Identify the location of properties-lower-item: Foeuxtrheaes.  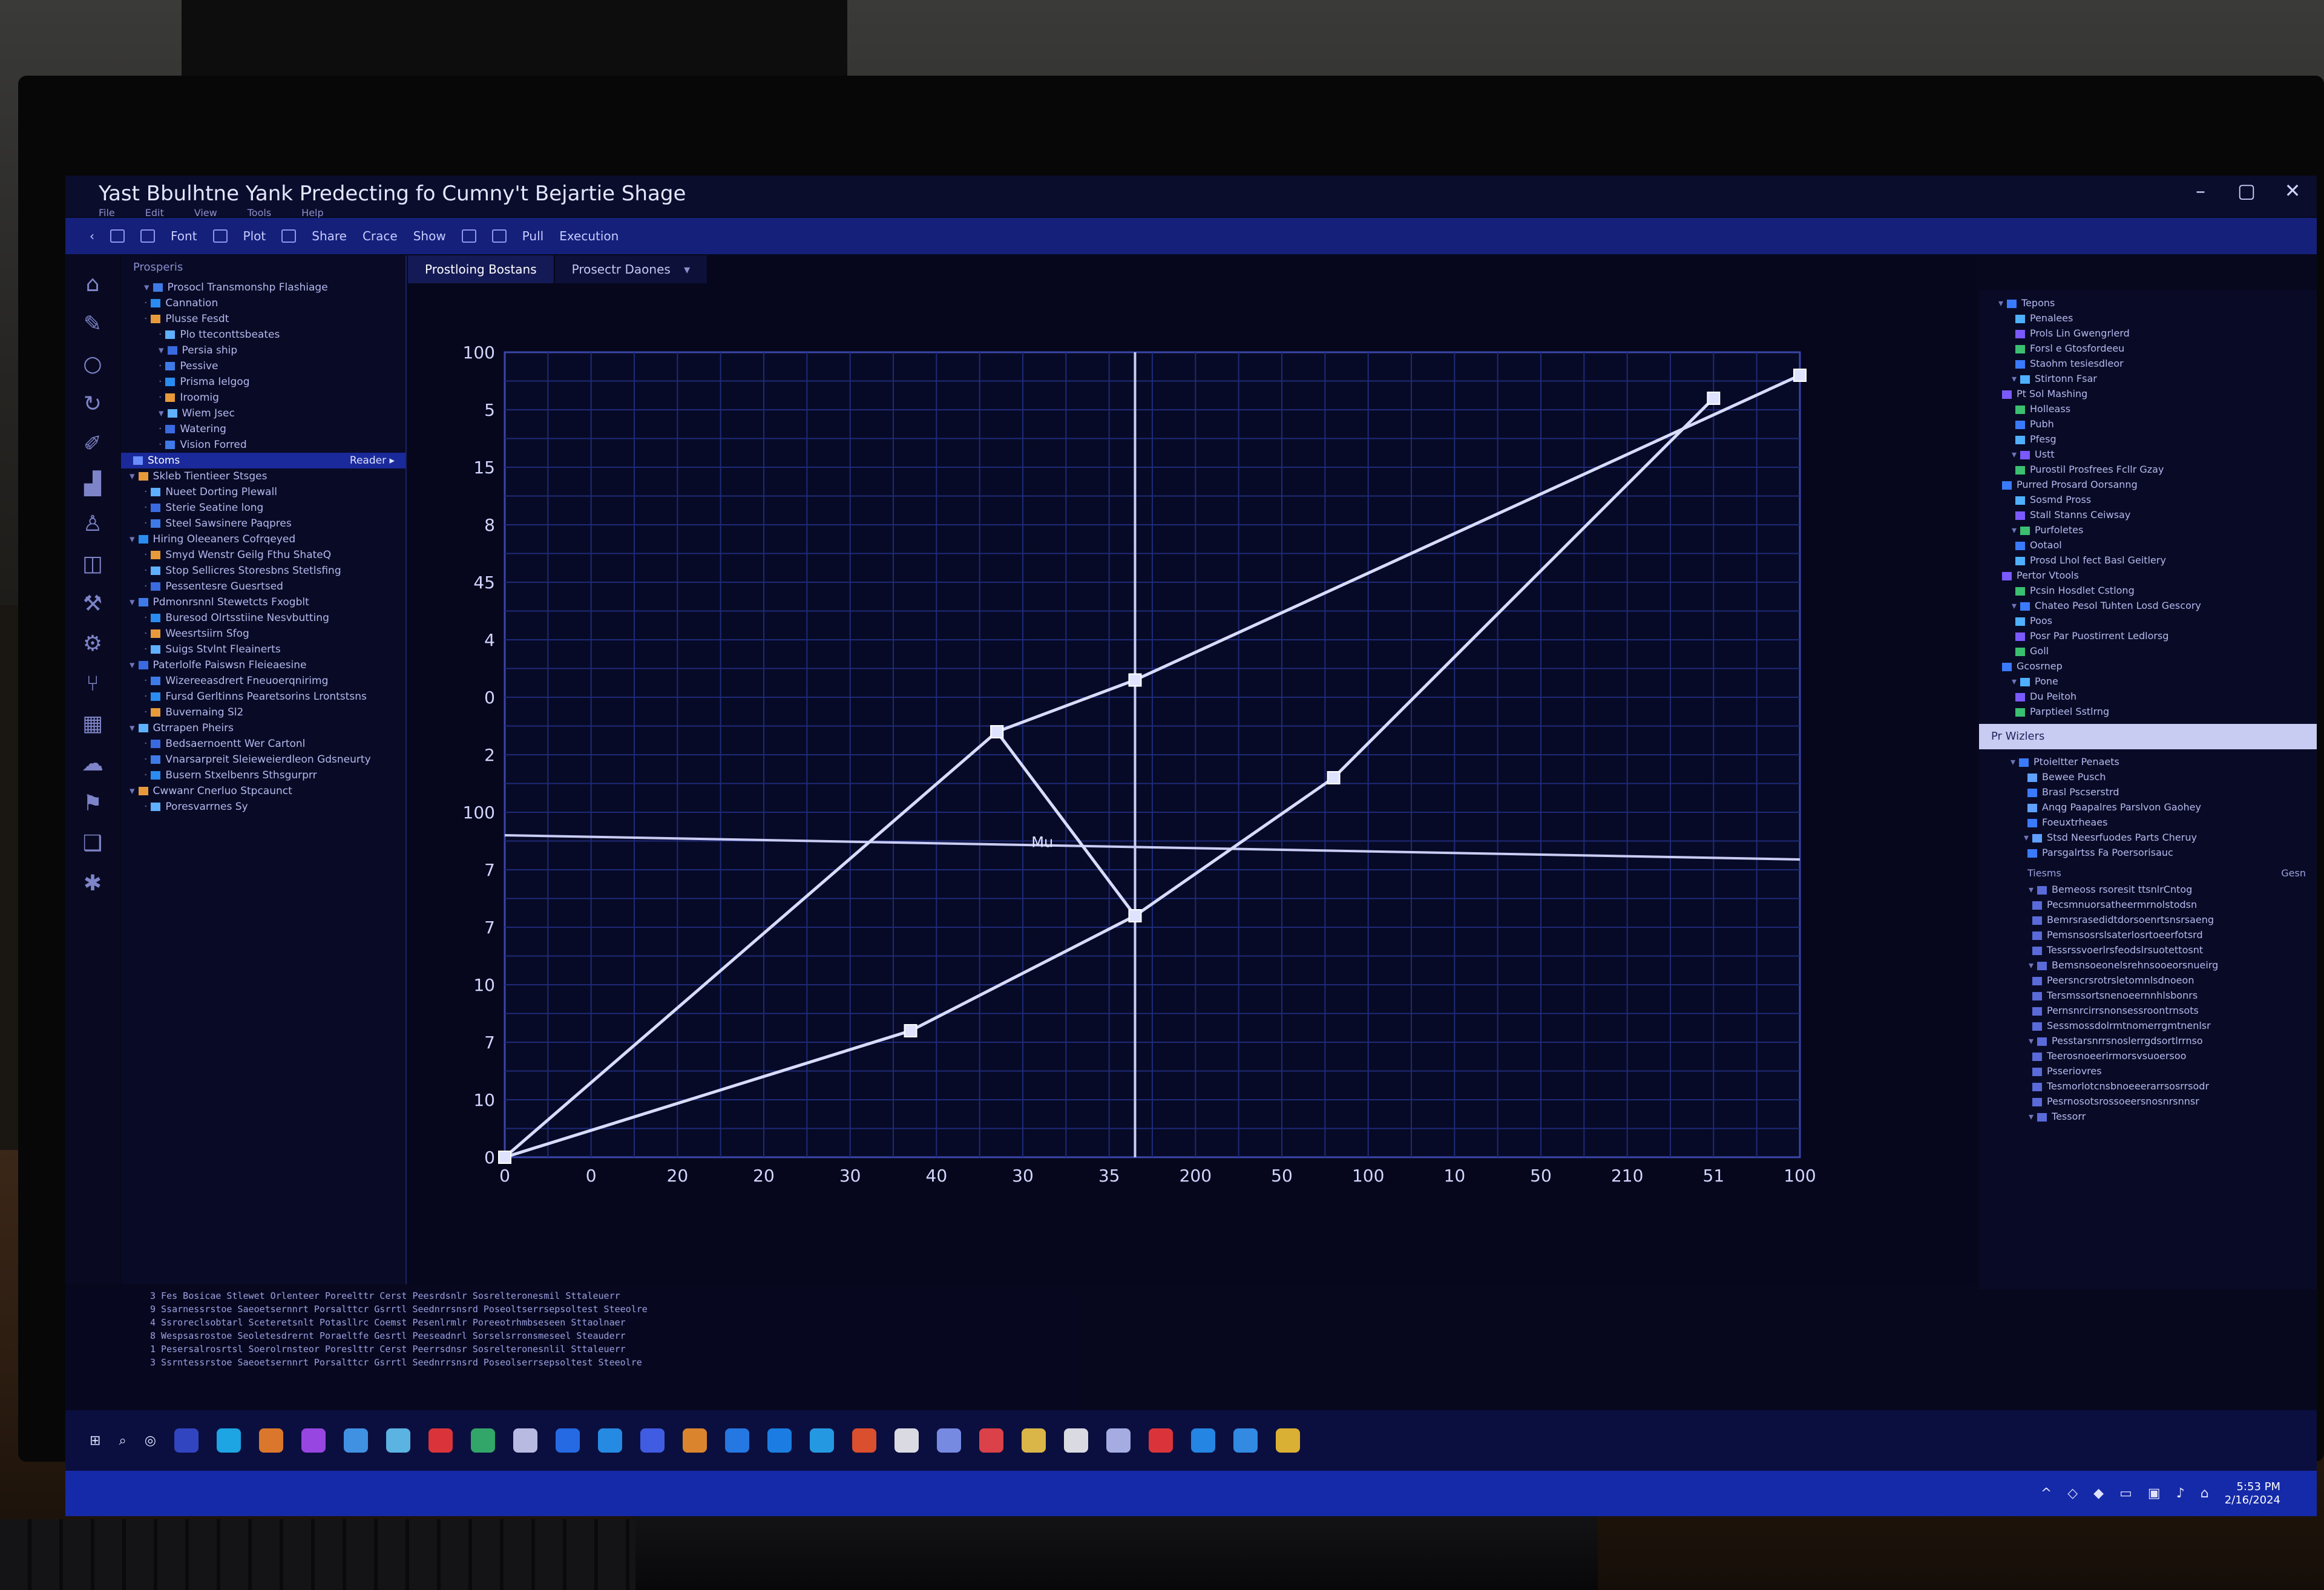
(2148, 822).